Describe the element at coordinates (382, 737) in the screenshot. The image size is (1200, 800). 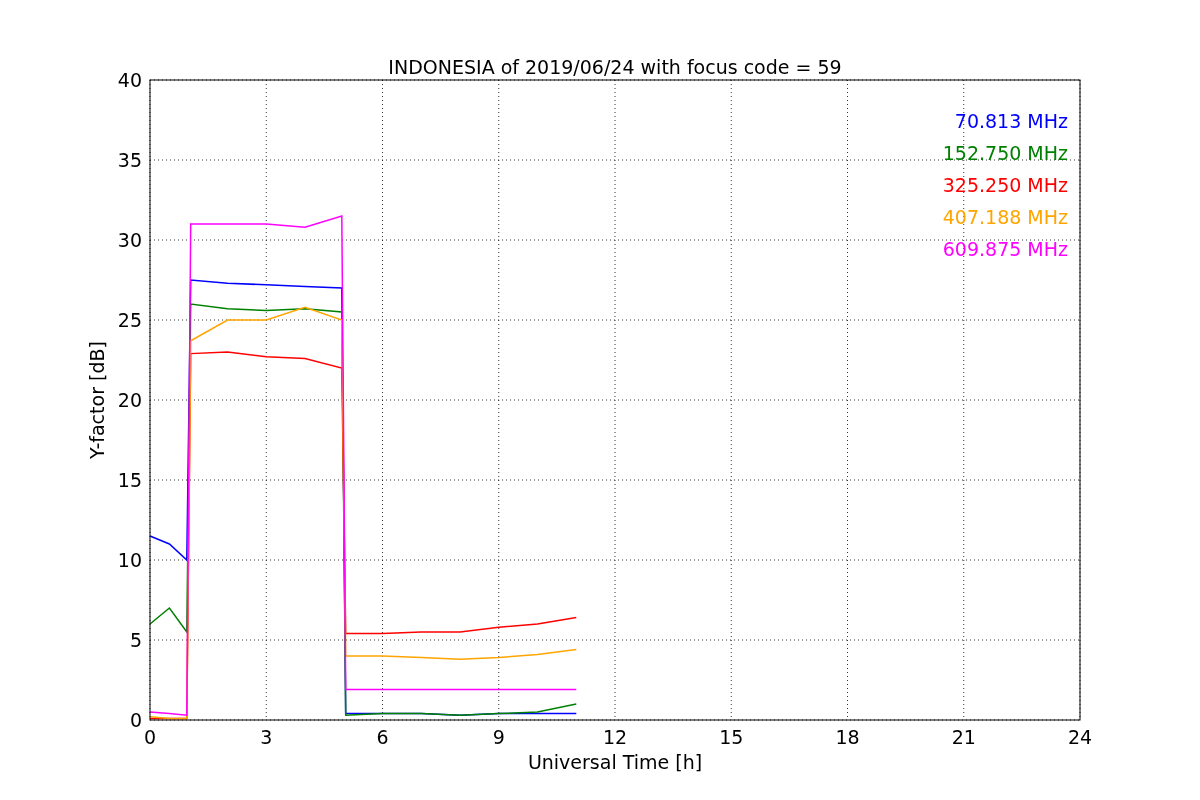
I see `x-tick-label: 6` at that location.